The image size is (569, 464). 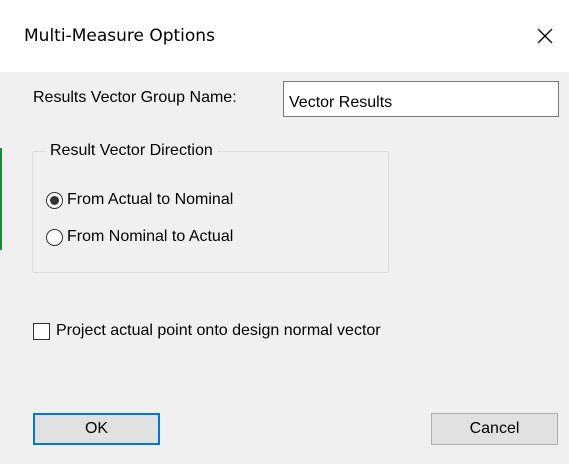 What do you see at coordinates (54, 200) in the screenshot?
I see `radio-button-selected` at bounding box center [54, 200].